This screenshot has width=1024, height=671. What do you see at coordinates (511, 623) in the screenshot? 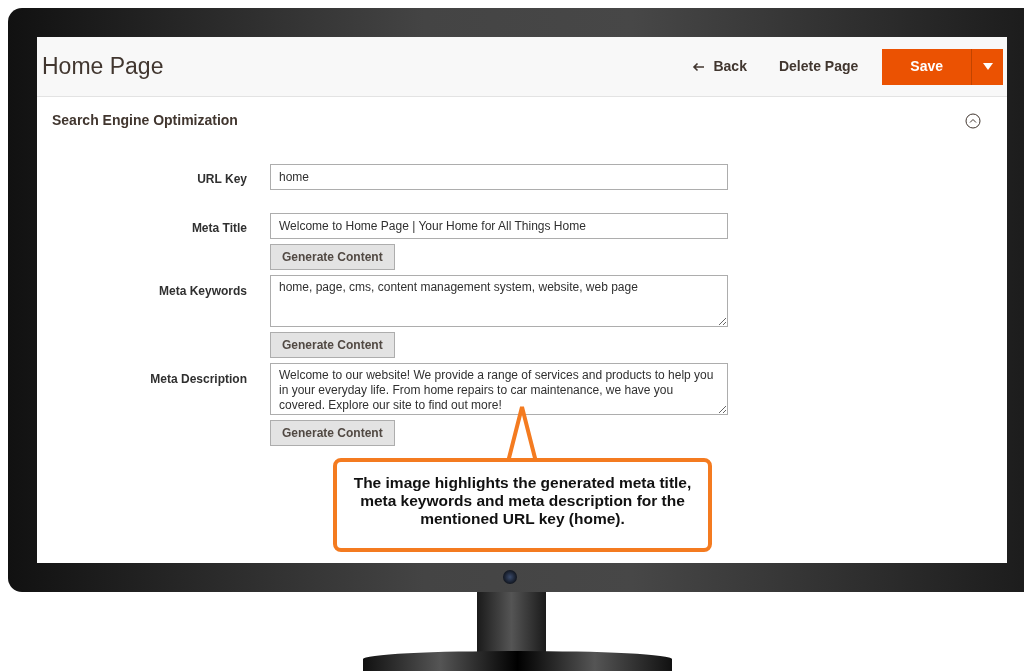
I see `monitor-stand` at bounding box center [511, 623].